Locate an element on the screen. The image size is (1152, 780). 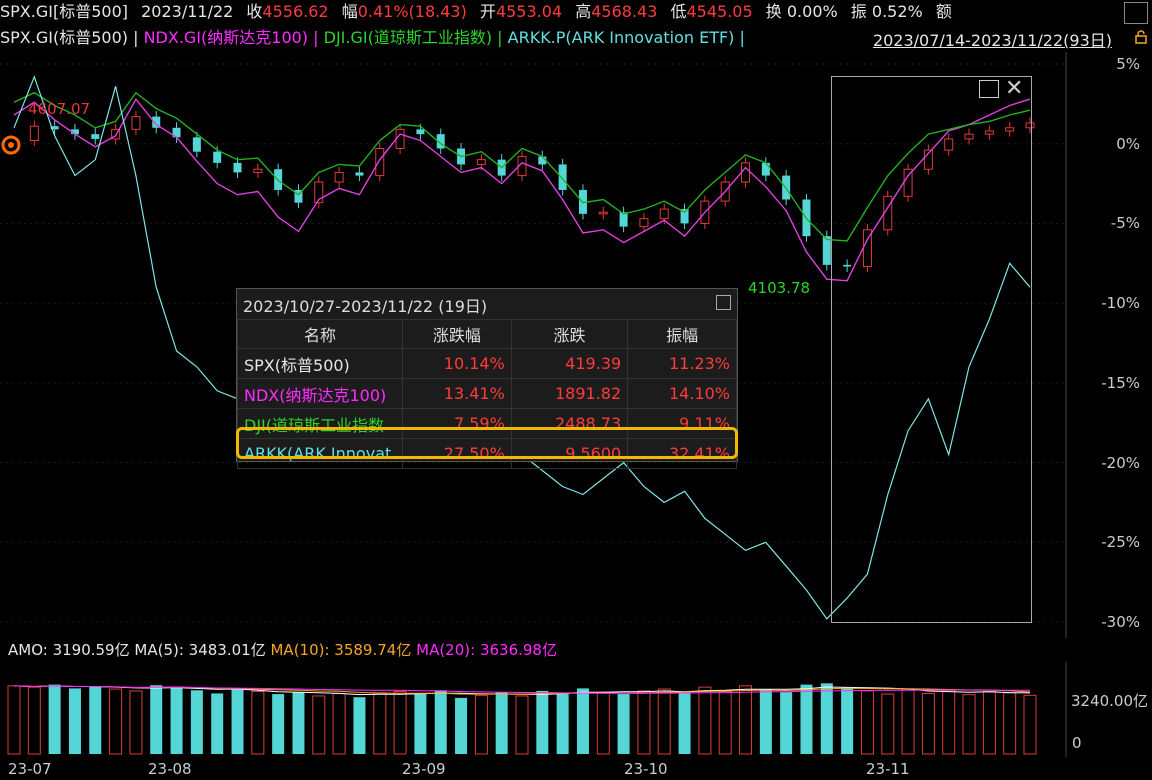
header-pct: 涨跌幅 is located at coordinates (457, 334).